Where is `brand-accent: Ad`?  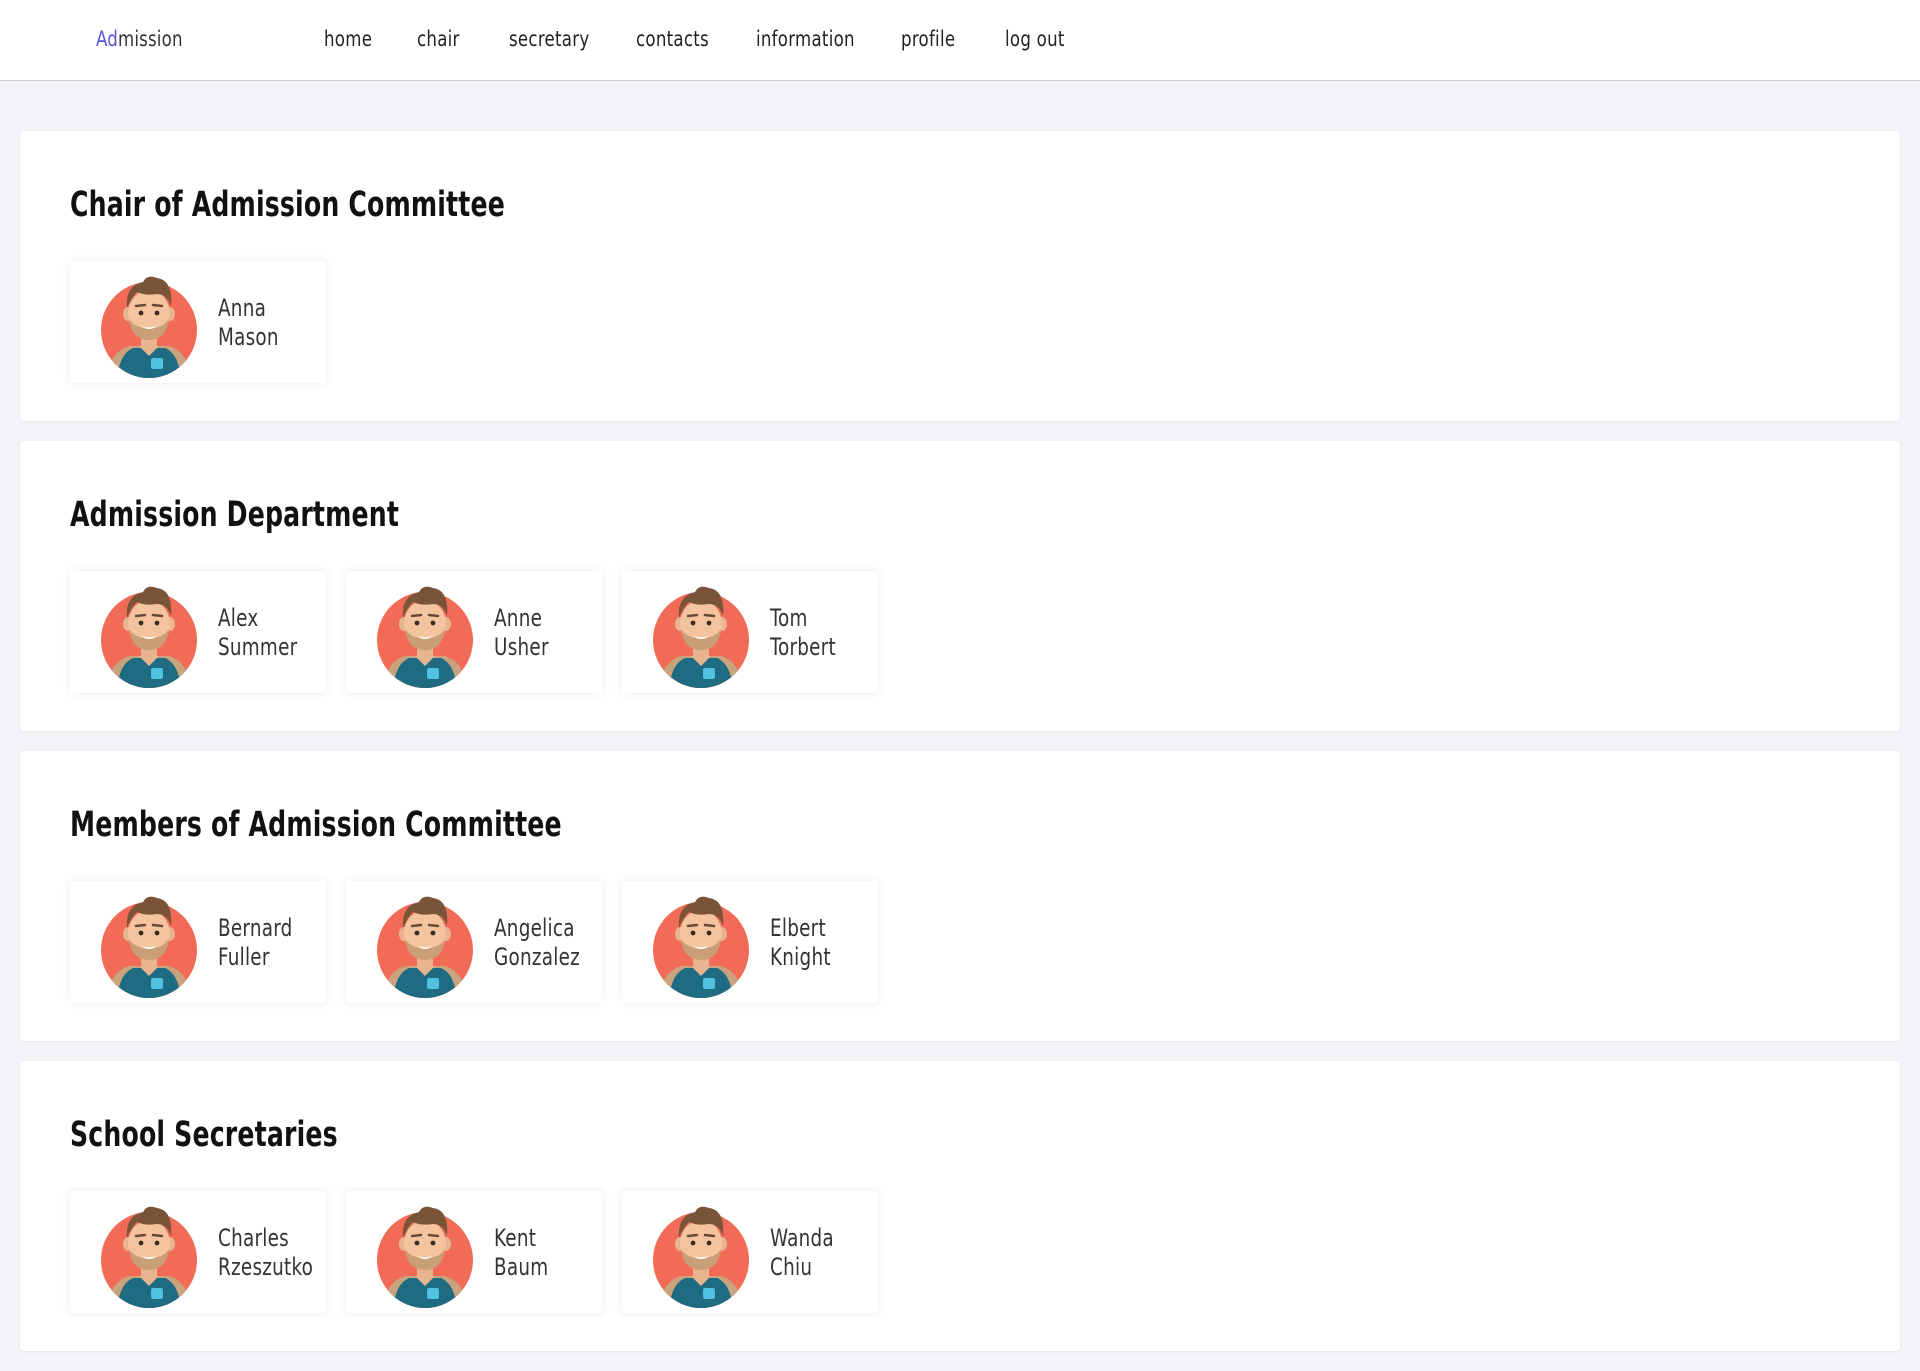
brand-accent: Ad is located at coordinates (107, 39).